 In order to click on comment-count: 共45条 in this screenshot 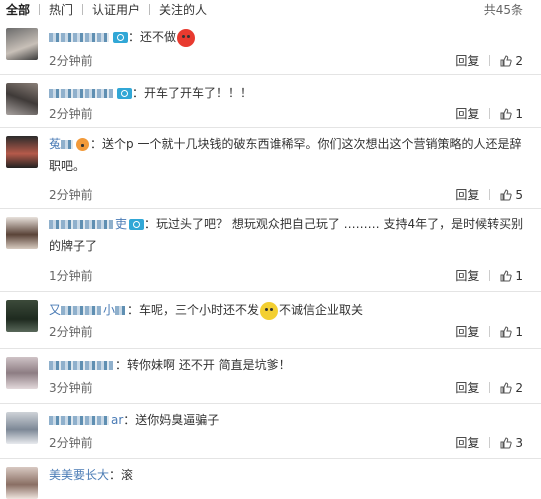, I will do `click(503, 10)`.